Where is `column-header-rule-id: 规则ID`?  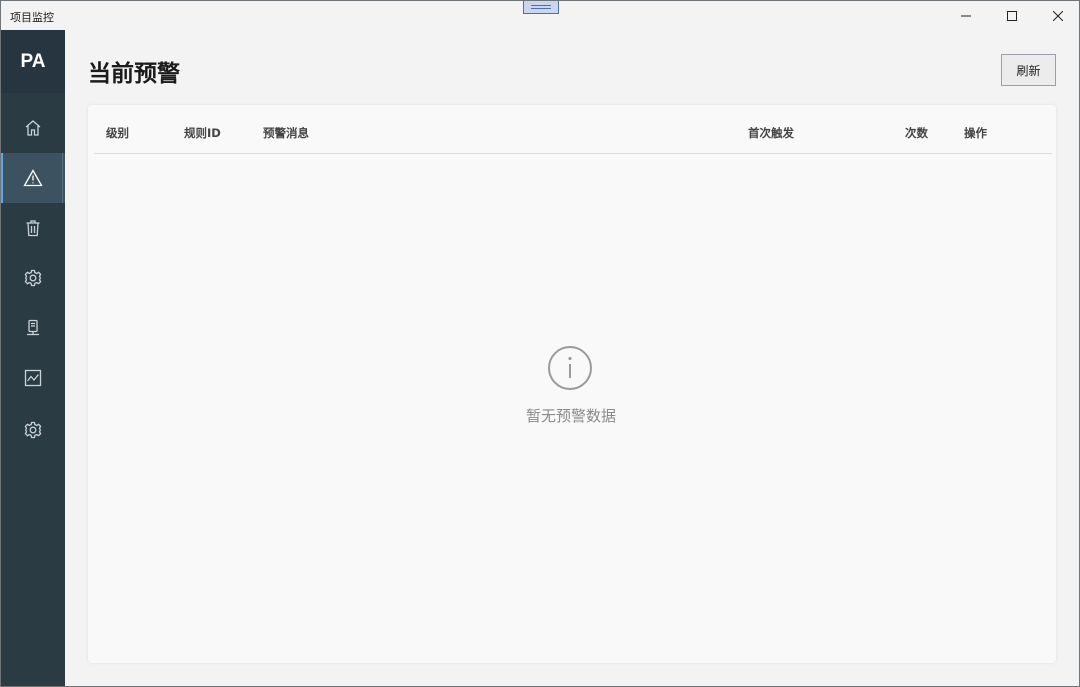
column-header-rule-id: 规则ID is located at coordinates (202, 133).